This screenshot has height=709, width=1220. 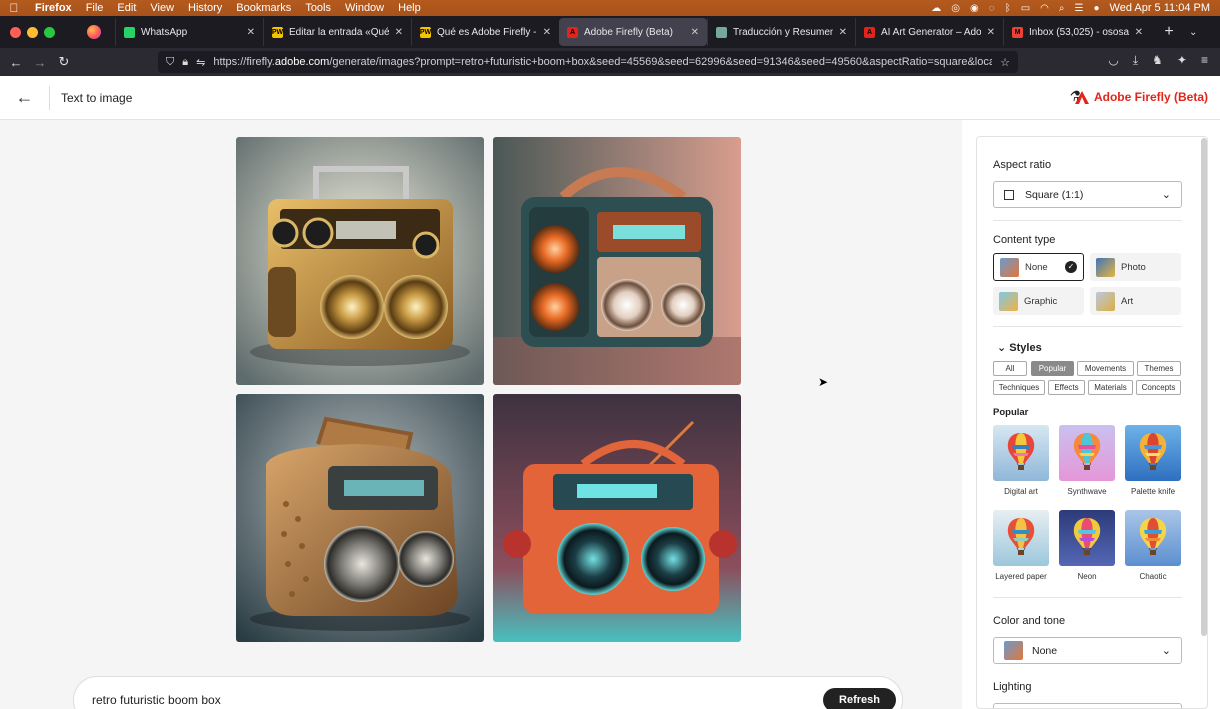 I want to click on downloads-icon: ⤓, so click(x=1135, y=60).